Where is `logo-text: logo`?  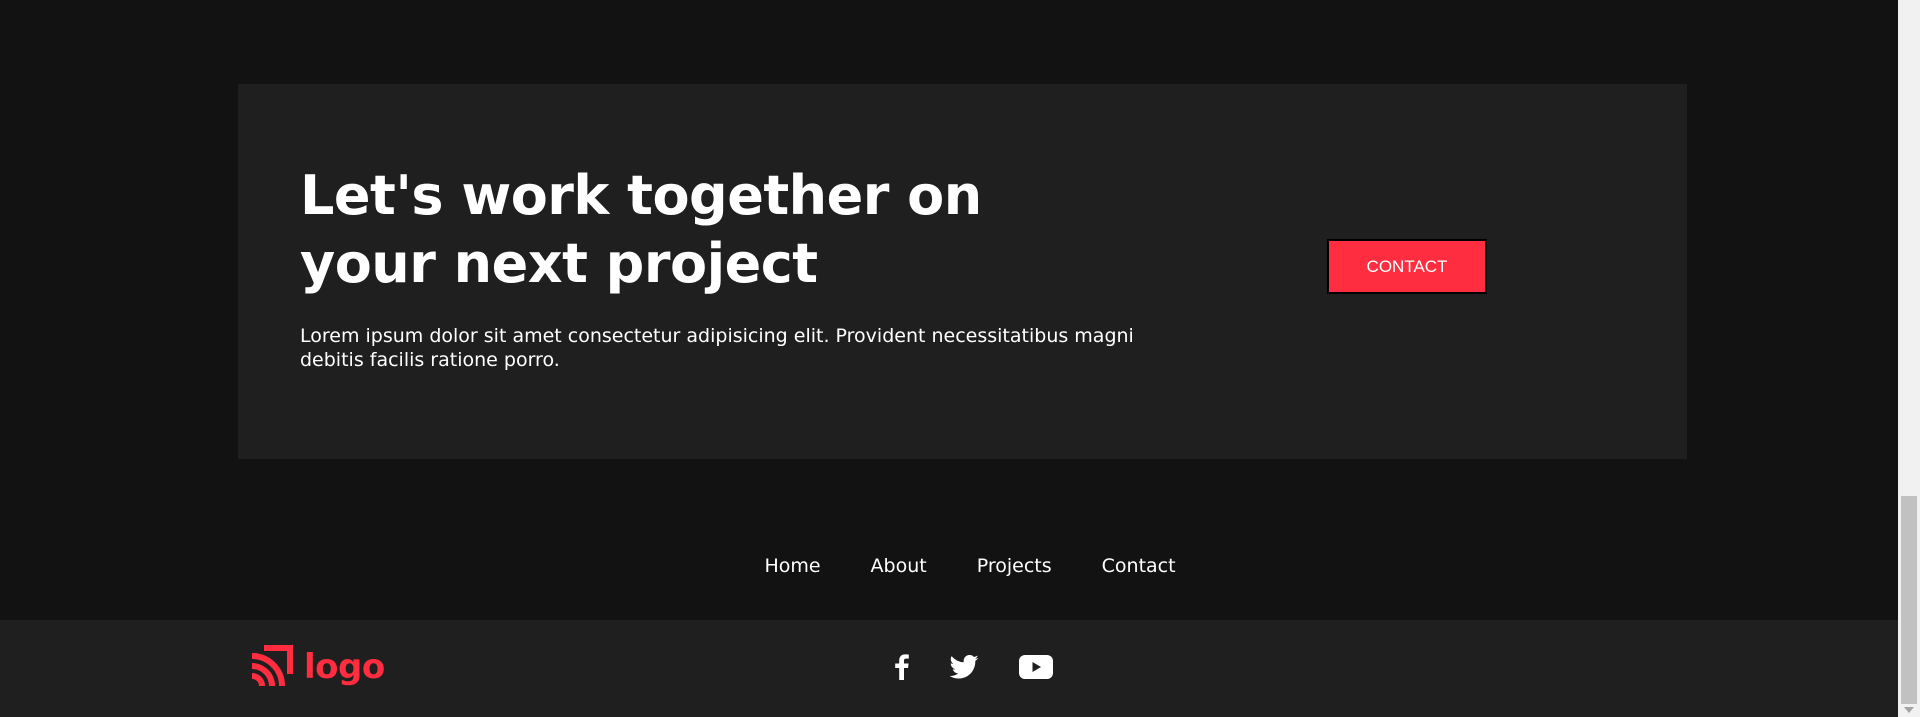 logo-text: logo is located at coordinates (344, 667).